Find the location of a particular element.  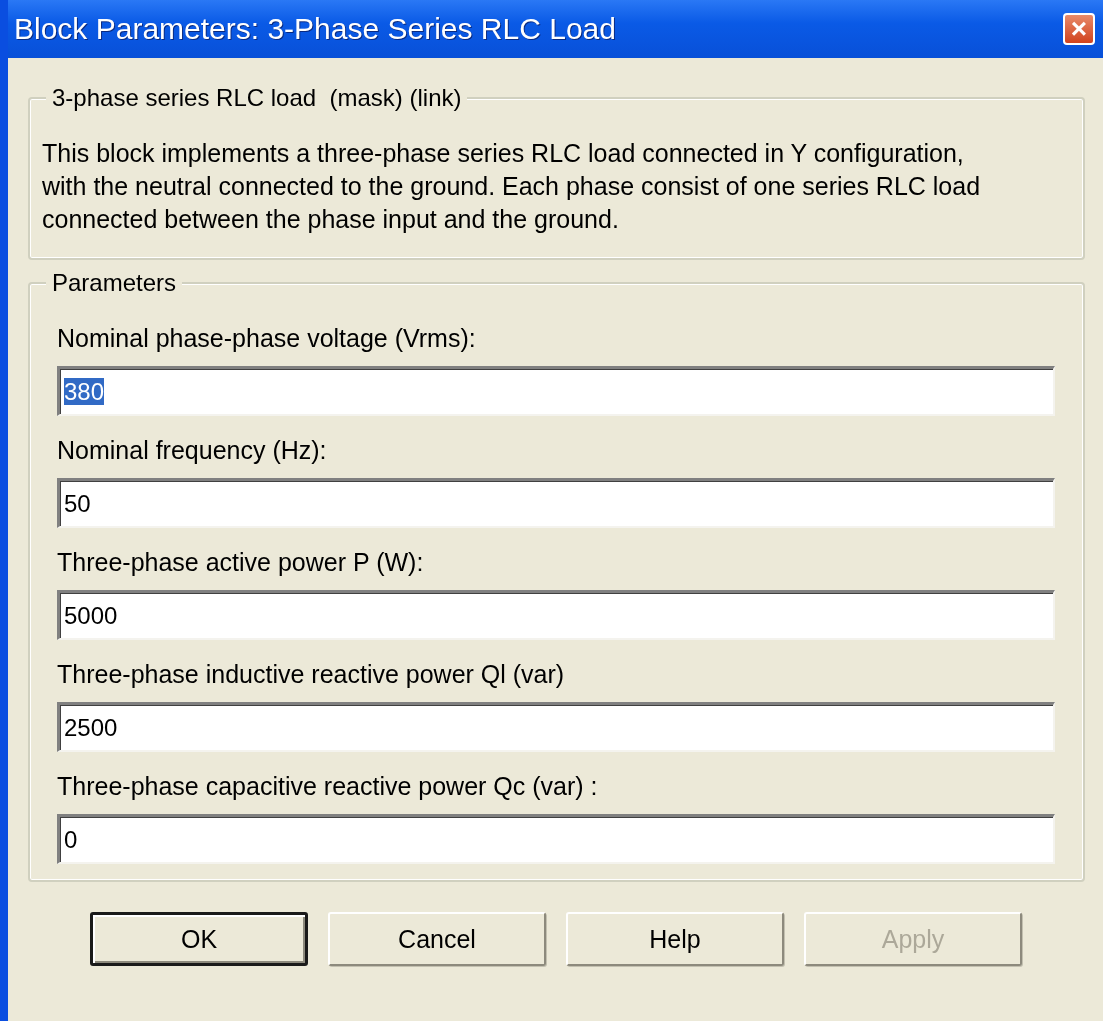

input-field: 2500 is located at coordinates (556, 727).